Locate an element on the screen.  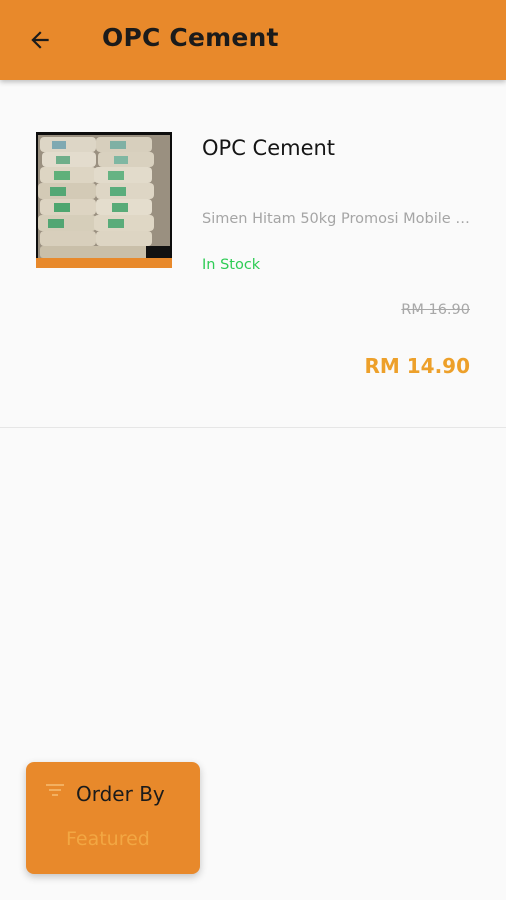
page-title: OPC Cement is located at coordinates (190, 37).